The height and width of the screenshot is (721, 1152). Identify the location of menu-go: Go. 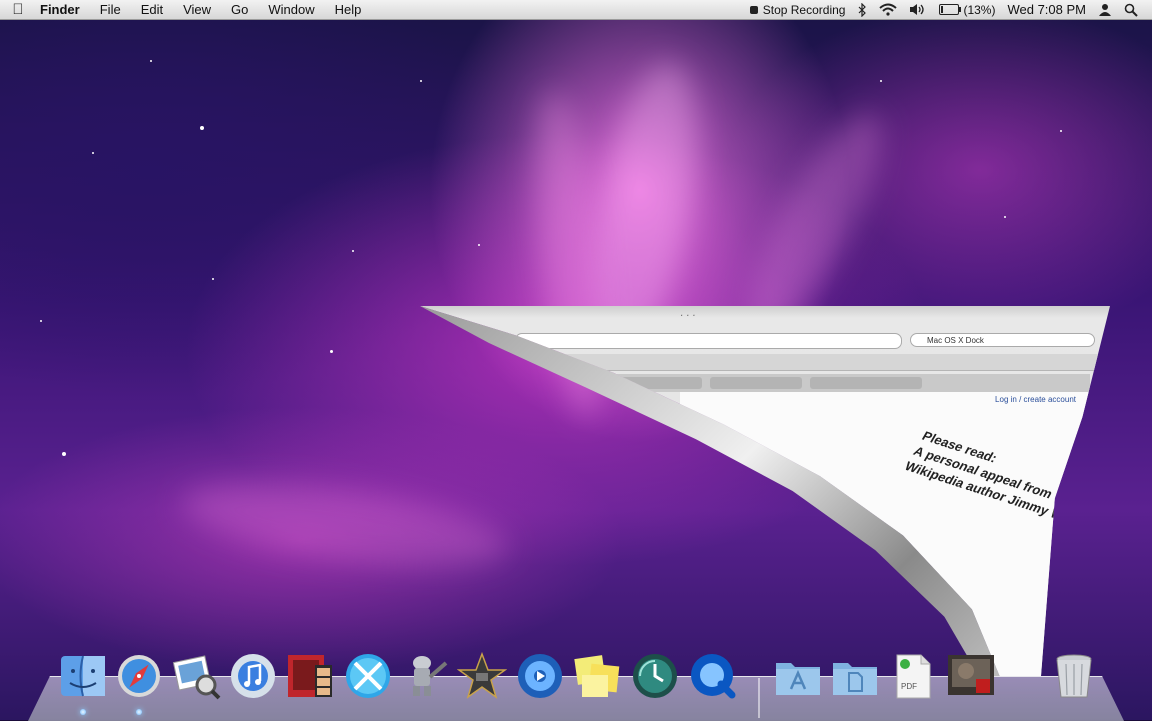
(239, 9).